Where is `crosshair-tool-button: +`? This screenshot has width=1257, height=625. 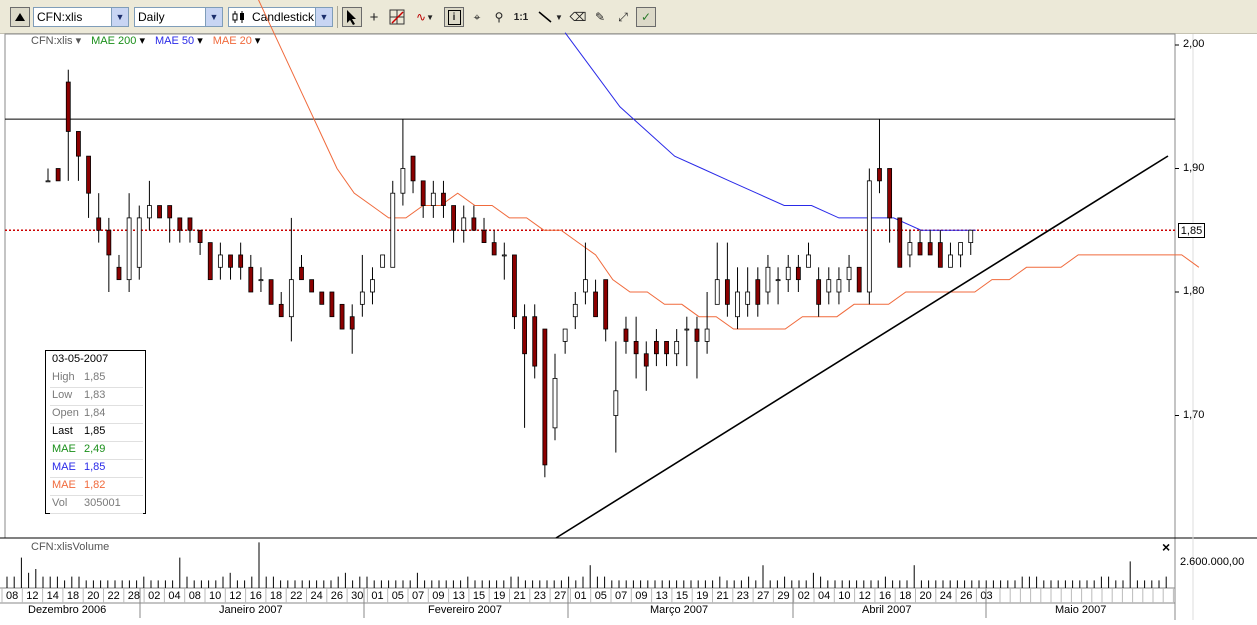
crosshair-tool-button: + is located at coordinates (374, 17).